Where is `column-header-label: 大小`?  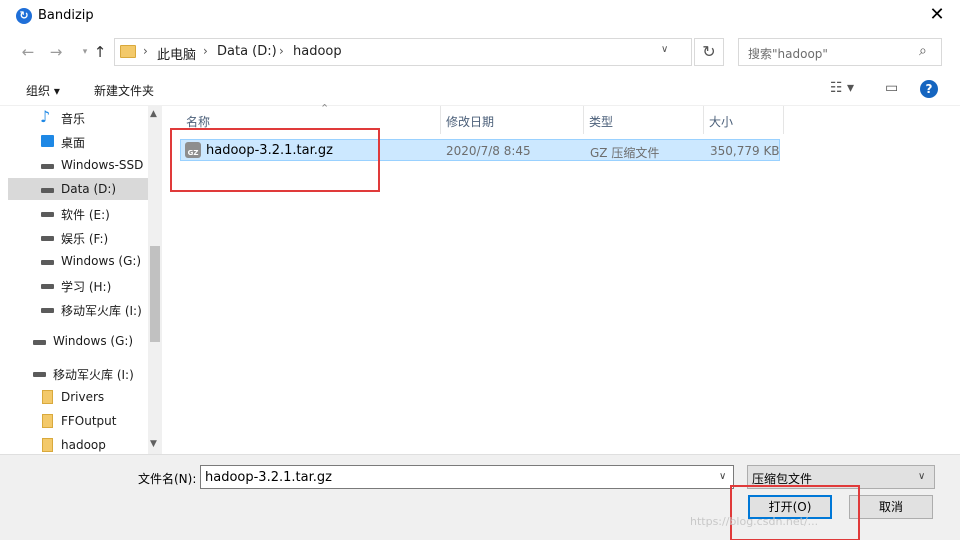 column-header-label: 大小 is located at coordinates (721, 122).